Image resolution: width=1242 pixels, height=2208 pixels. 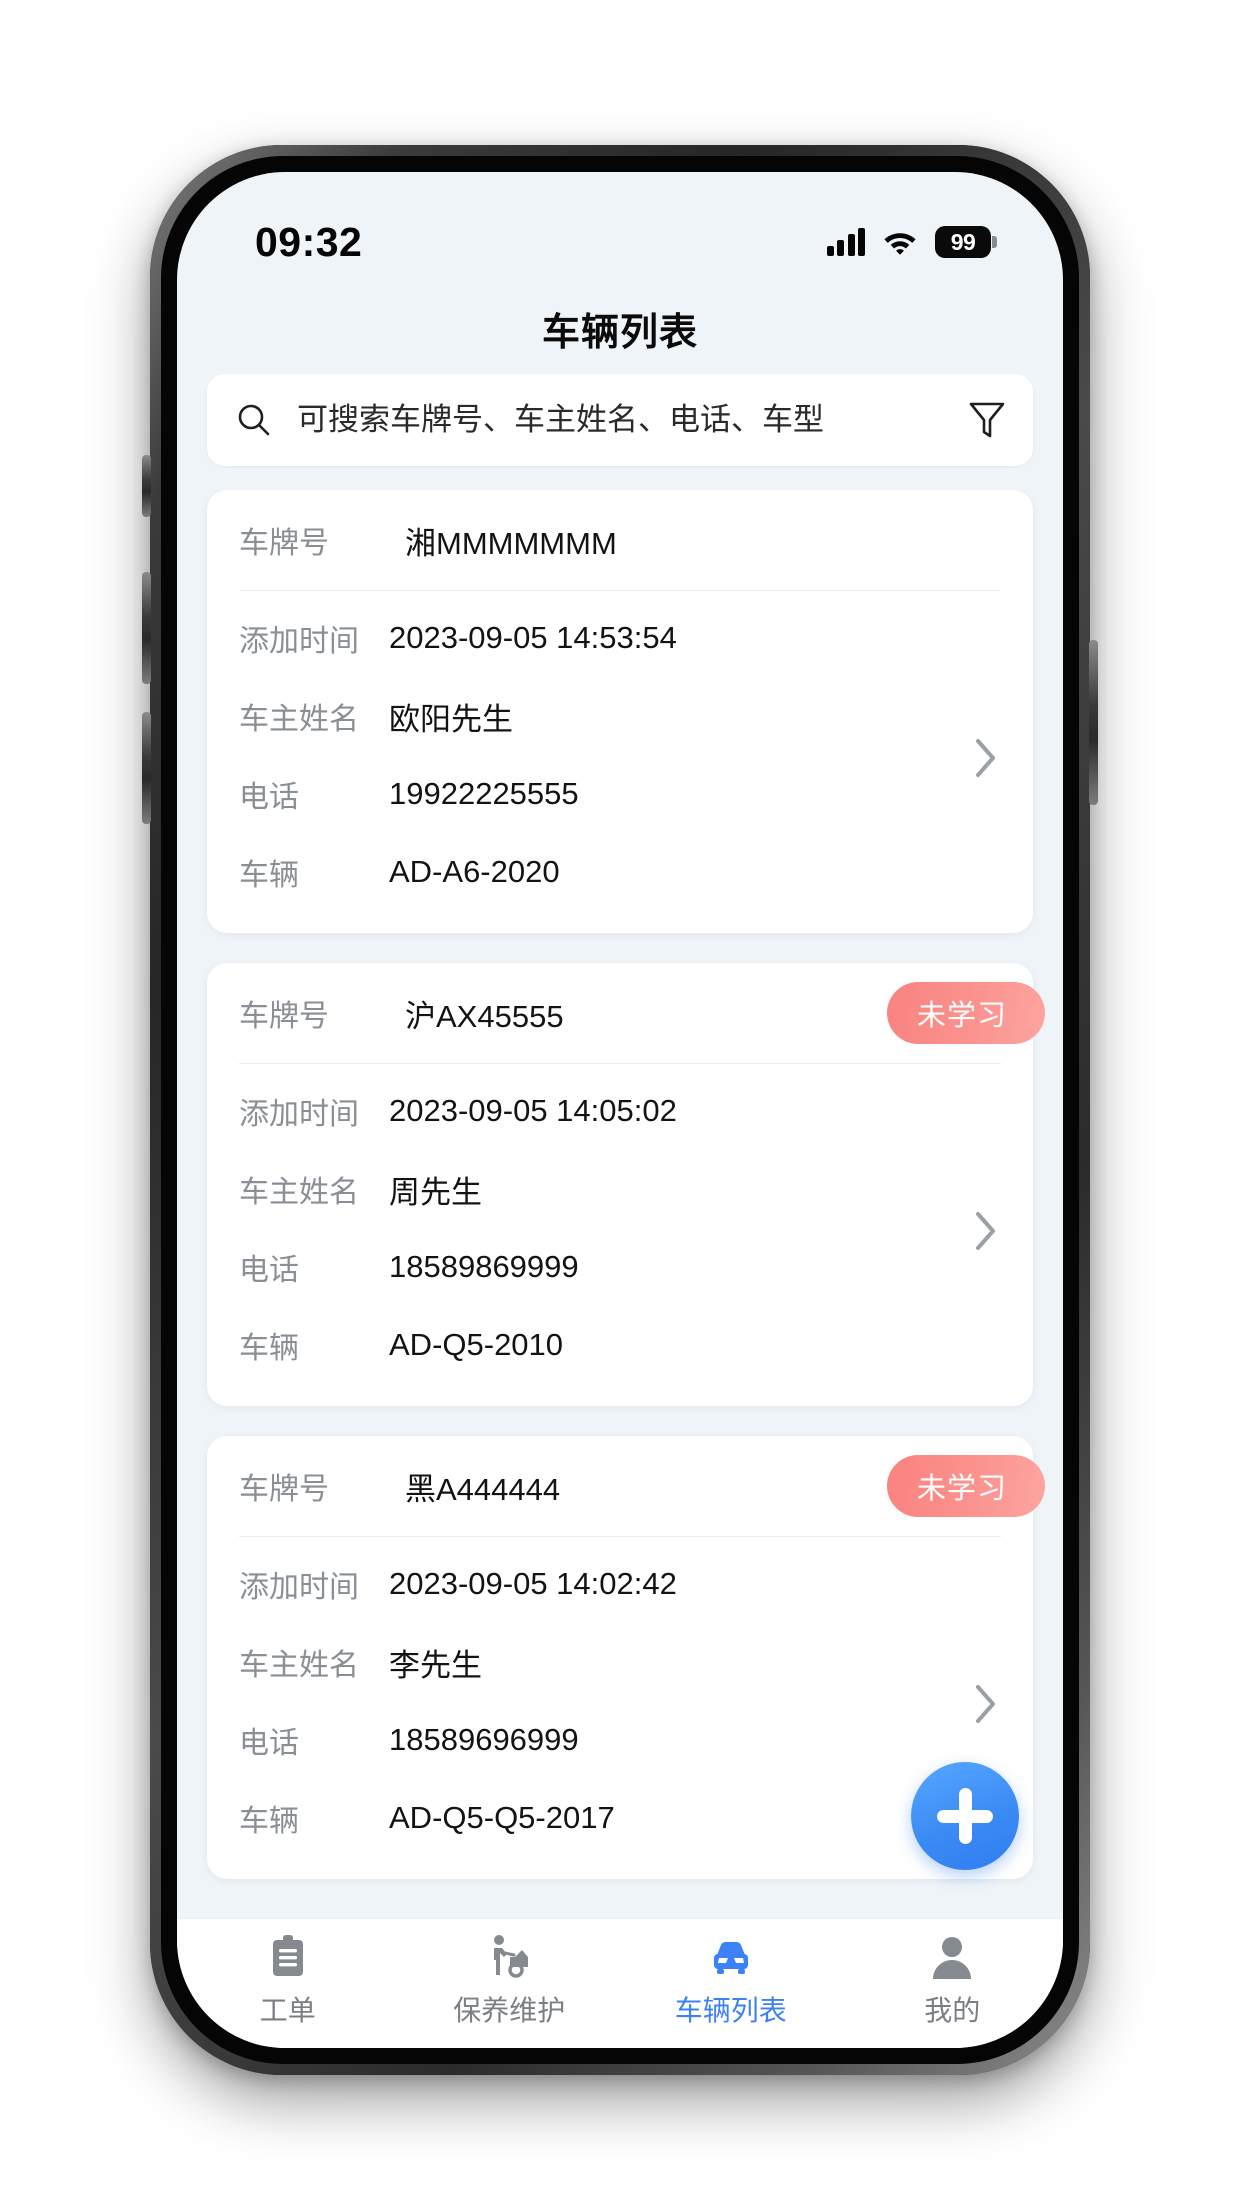 What do you see at coordinates (146, 628) in the screenshot?
I see `volume-up-button` at bounding box center [146, 628].